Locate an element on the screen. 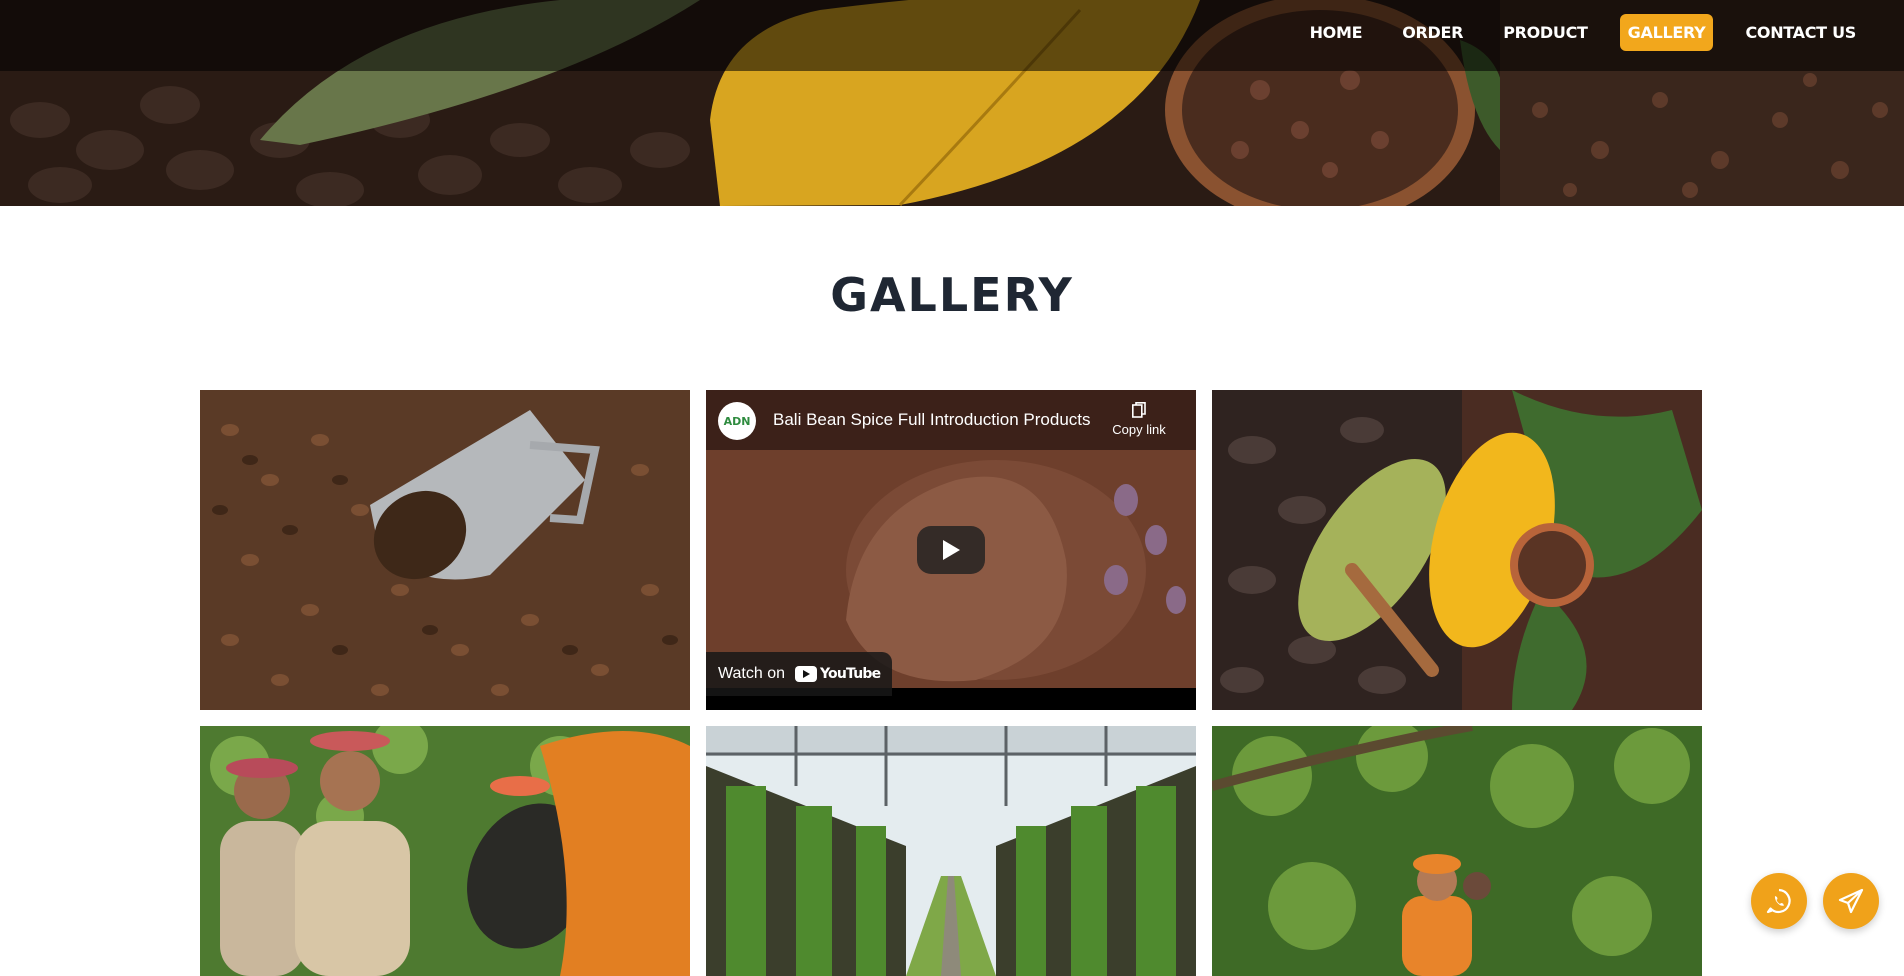 This screenshot has width=1904, height=976. paper-plane-icon is located at coordinates (1851, 901).